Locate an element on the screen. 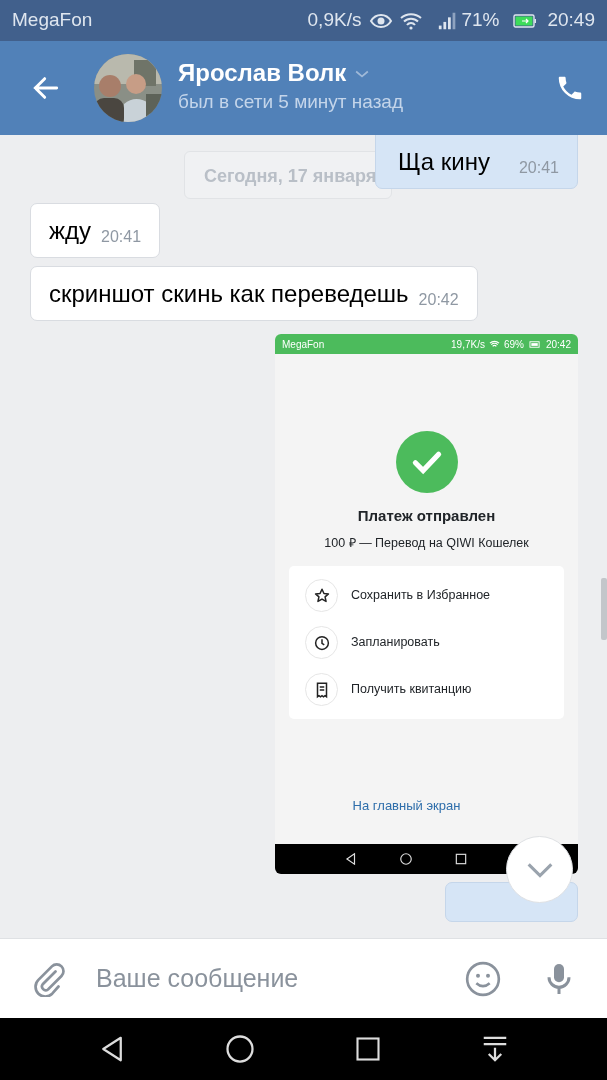 The image size is (607, 1080). check-circle-icon is located at coordinates (426, 462).